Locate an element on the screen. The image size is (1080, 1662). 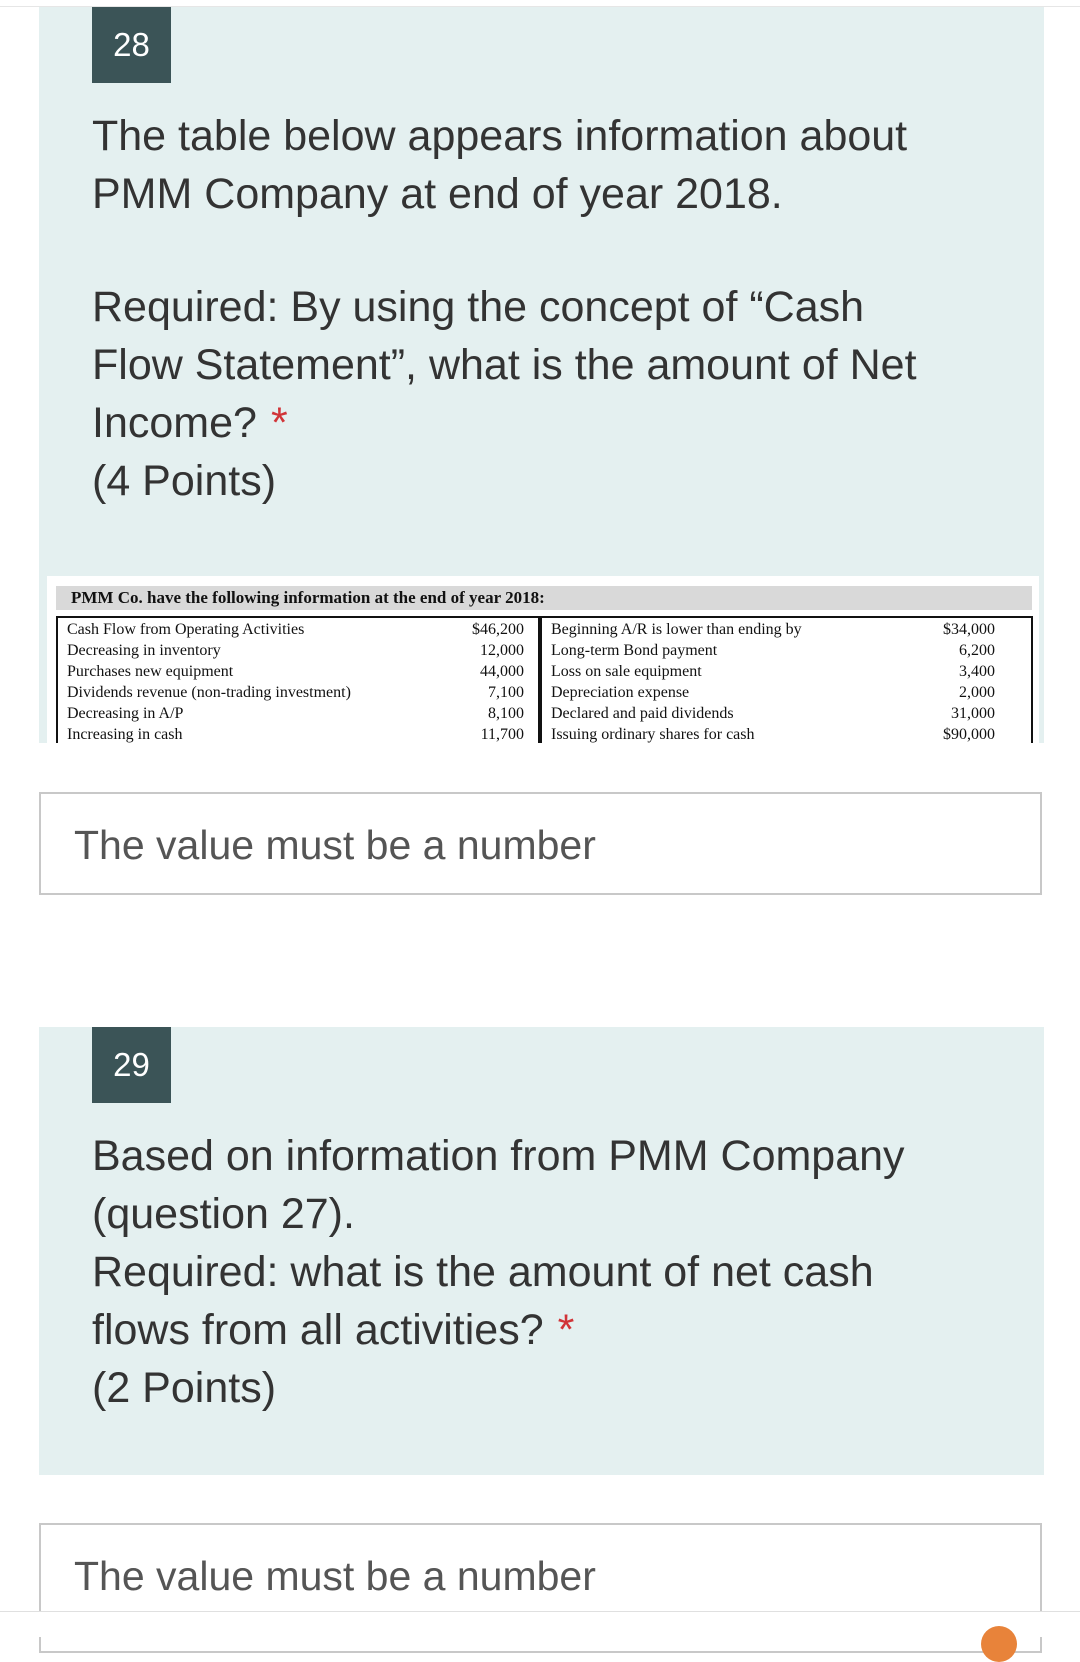
row-value: 44,000 is located at coordinates (502, 671).